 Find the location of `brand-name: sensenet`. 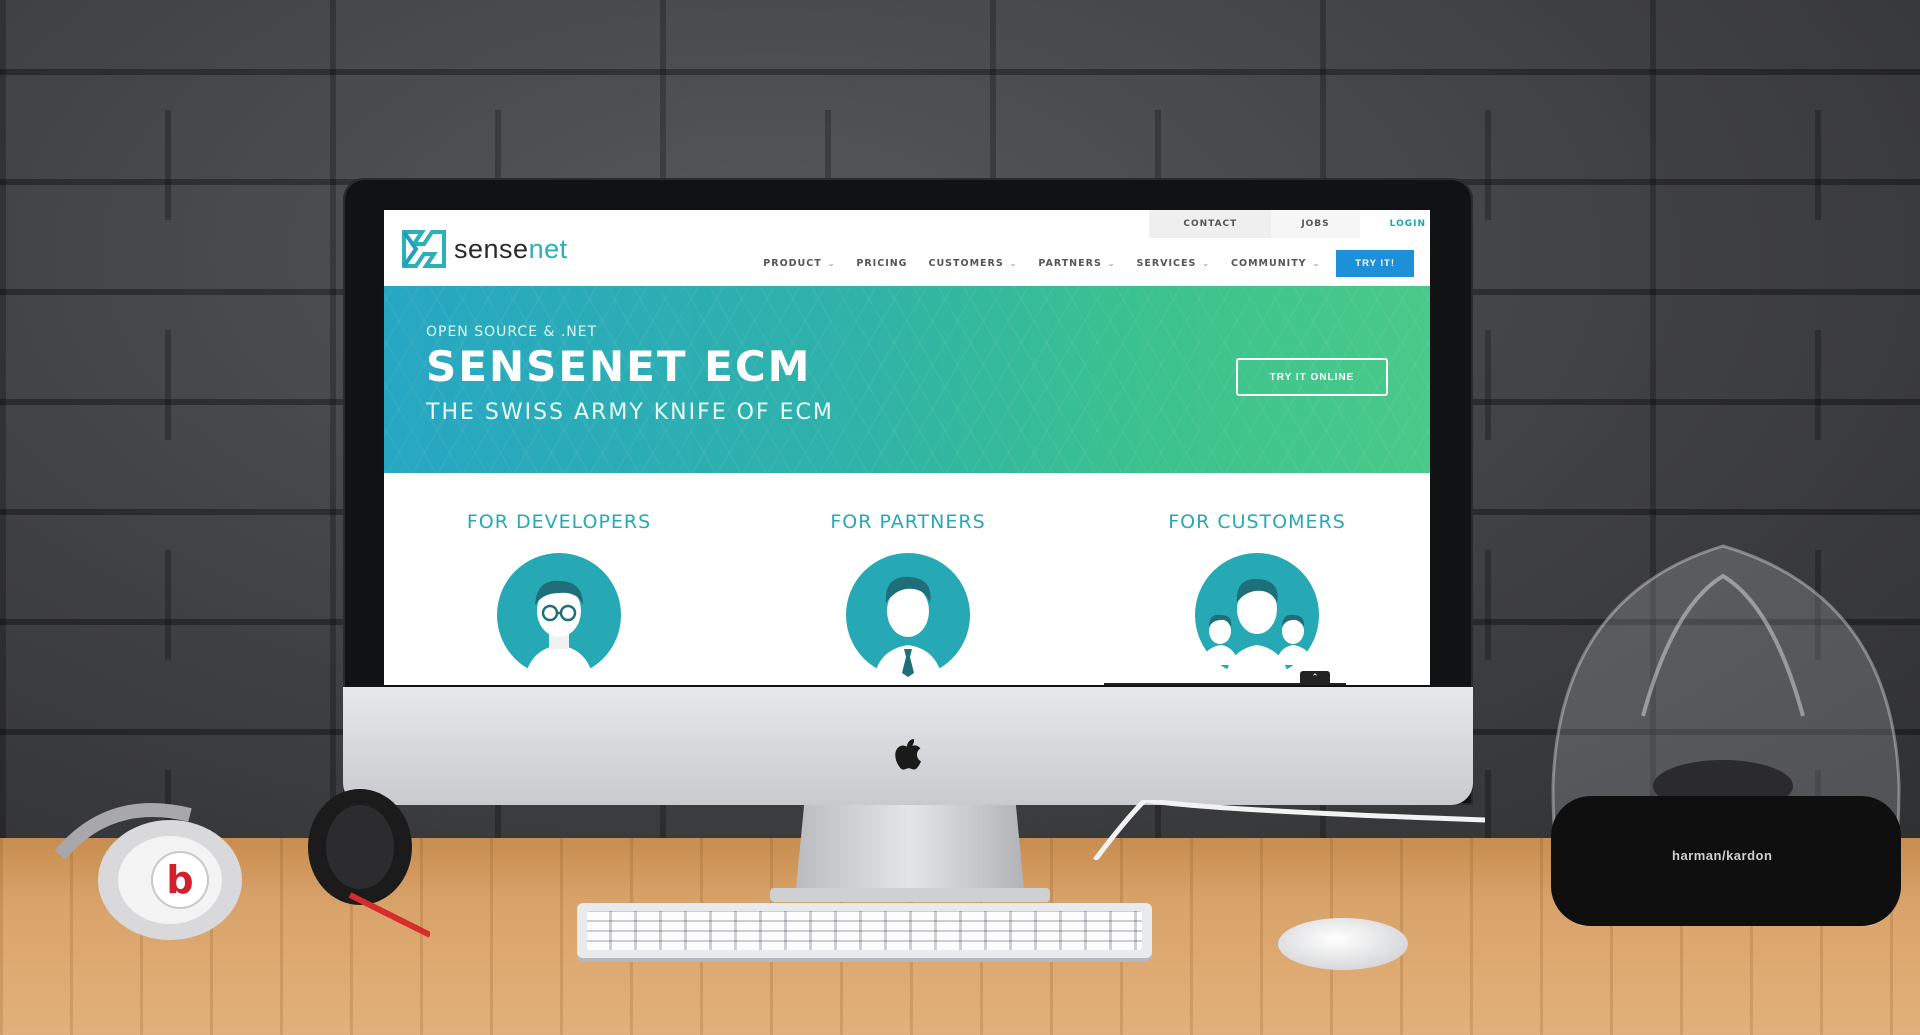

brand-name: sensenet is located at coordinates (511, 249).